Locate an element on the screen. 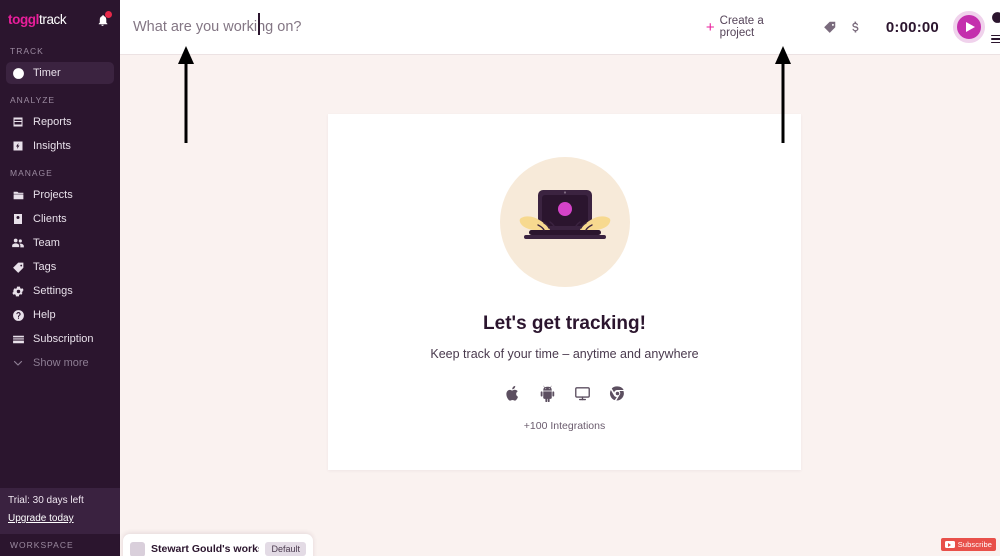 Image resolution: width=1000 pixels, height=556 pixels. sidebar-item-label: Settings is located at coordinates (53, 291).